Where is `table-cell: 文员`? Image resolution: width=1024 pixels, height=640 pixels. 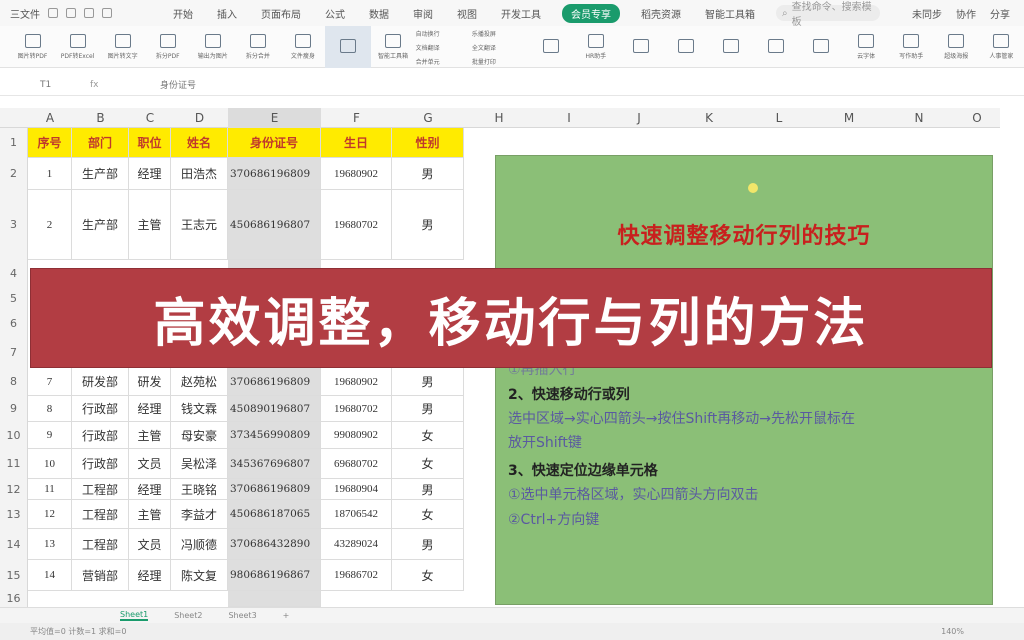
table-cell: 文员 is located at coordinates (150, 544).